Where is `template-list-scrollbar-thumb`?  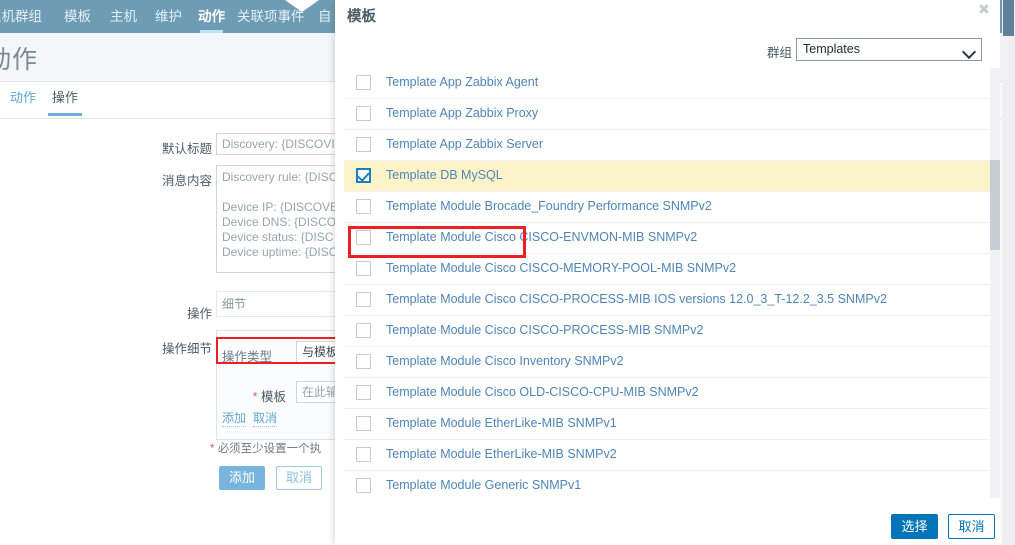 template-list-scrollbar-thumb is located at coordinates (995, 205).